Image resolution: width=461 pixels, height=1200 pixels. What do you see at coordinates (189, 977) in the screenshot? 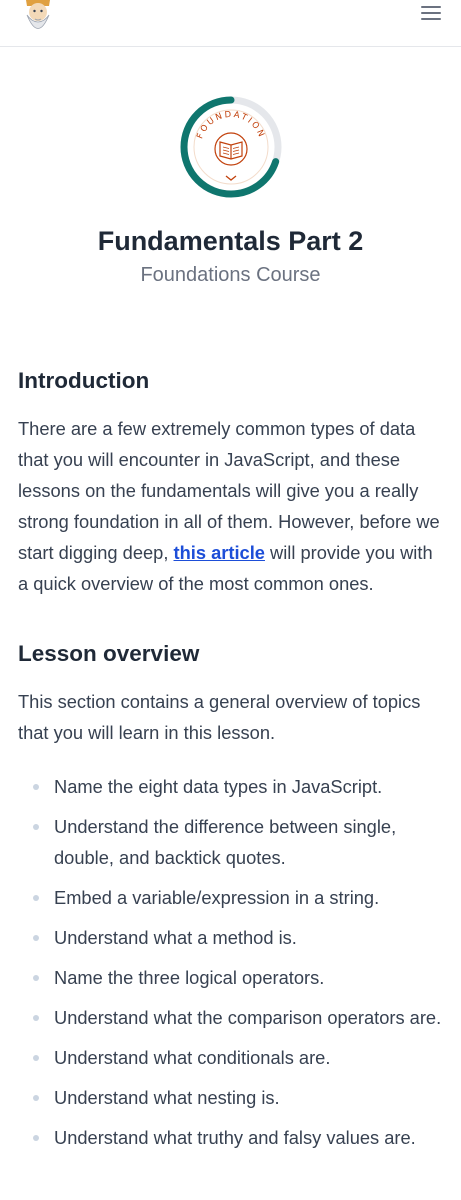
I see `list-item-text: Name the three logical operators.` at bounding box center [189, 977].